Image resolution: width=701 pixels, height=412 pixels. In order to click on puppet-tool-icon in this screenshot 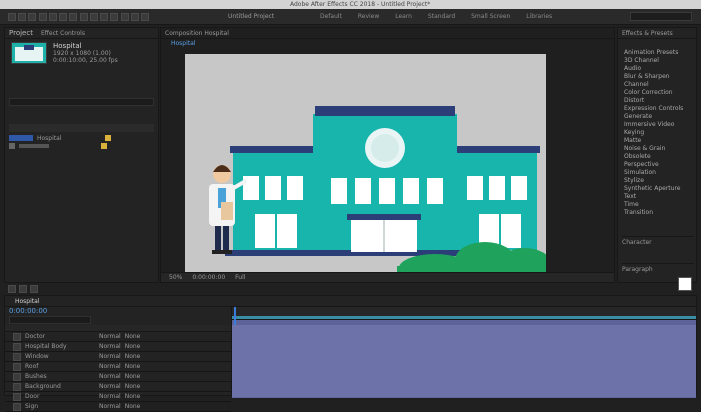, I will do `click(145, 17)`.